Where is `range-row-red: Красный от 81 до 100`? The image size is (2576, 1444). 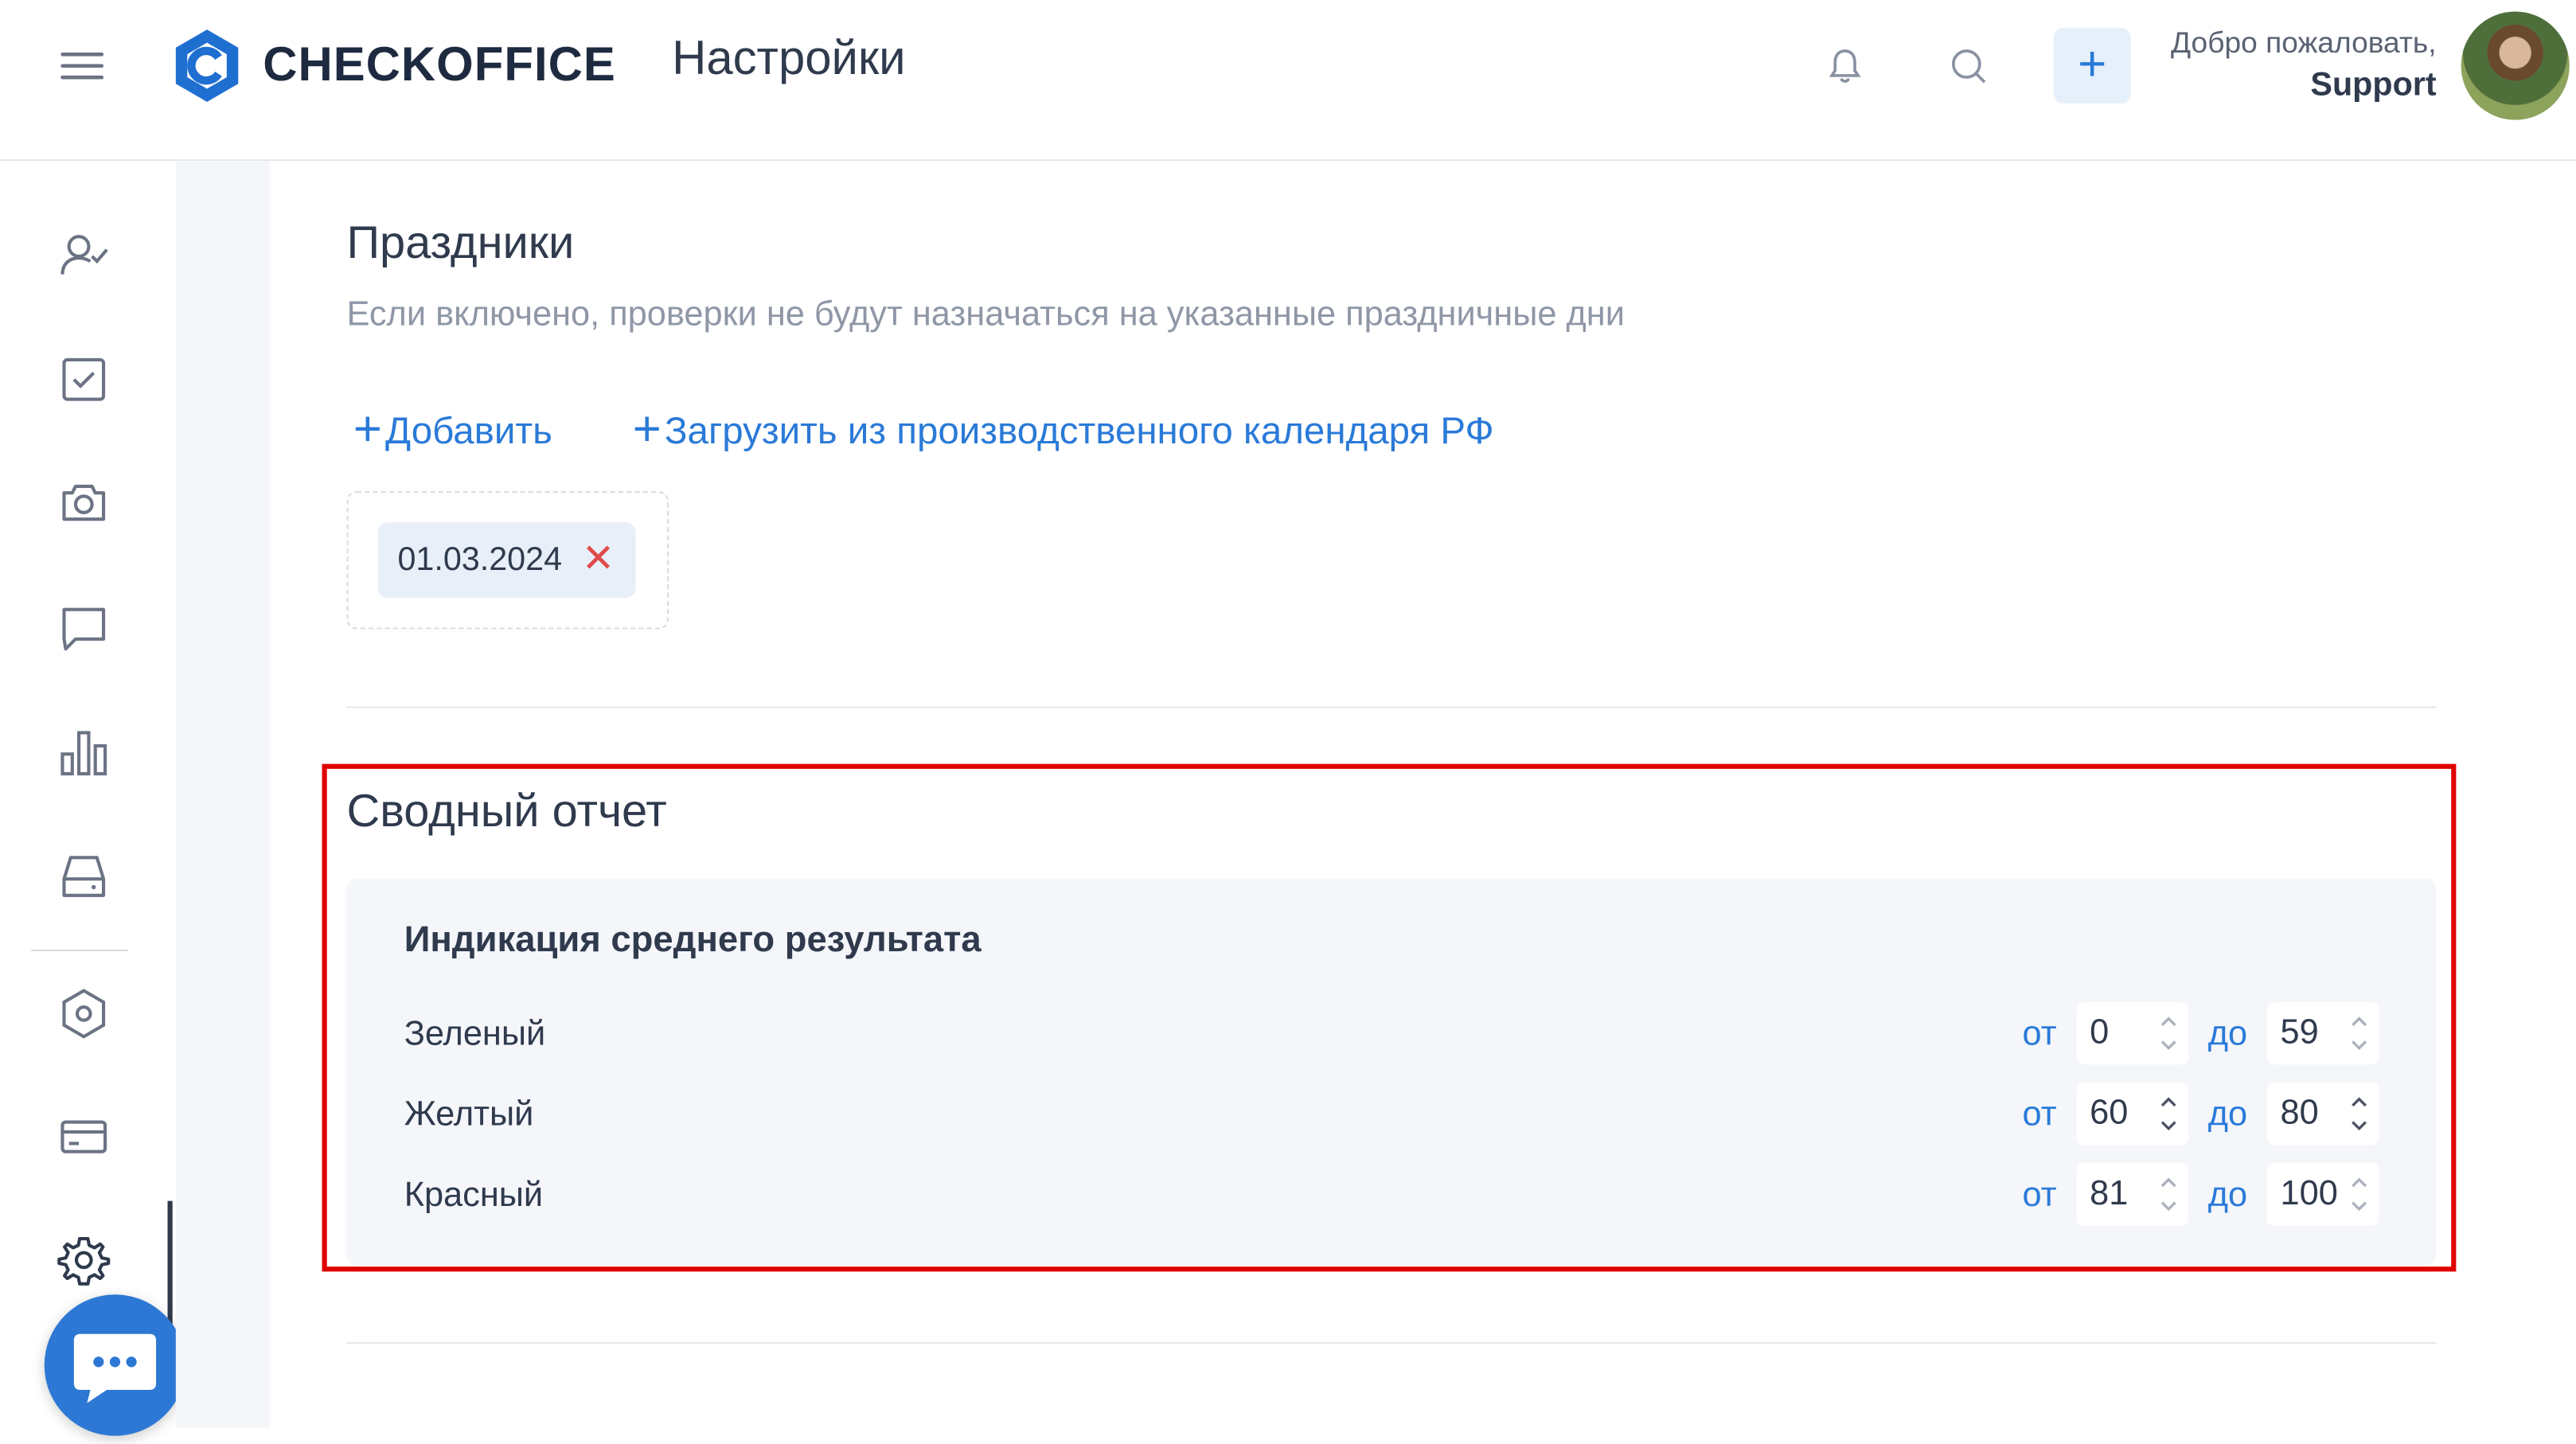
range-row-red: Красный от 81 до 100 is located at coordinates (1391, 1196).